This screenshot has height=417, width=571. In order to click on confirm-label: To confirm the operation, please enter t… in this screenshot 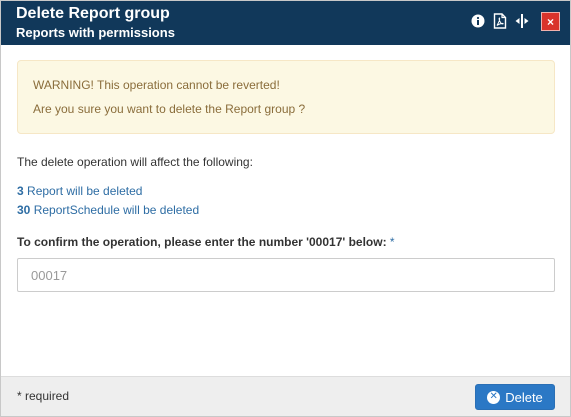, I will do `click(206, 242)`.